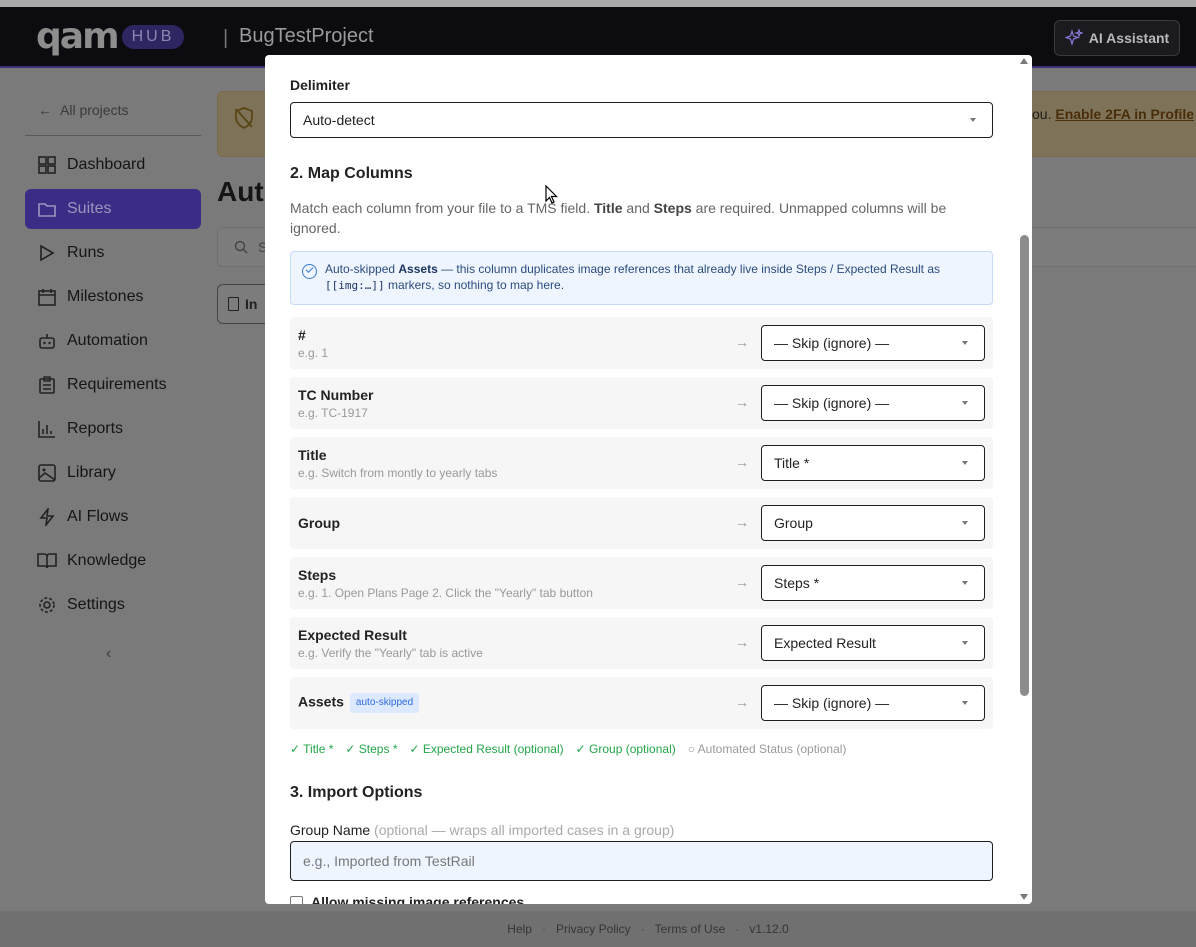 This screenshot has width=1196, height=947. What do you see at coordinates (797, 583) in the screenshot?
I see `field-select-value: Steps *` at bounding box center [797, 583].